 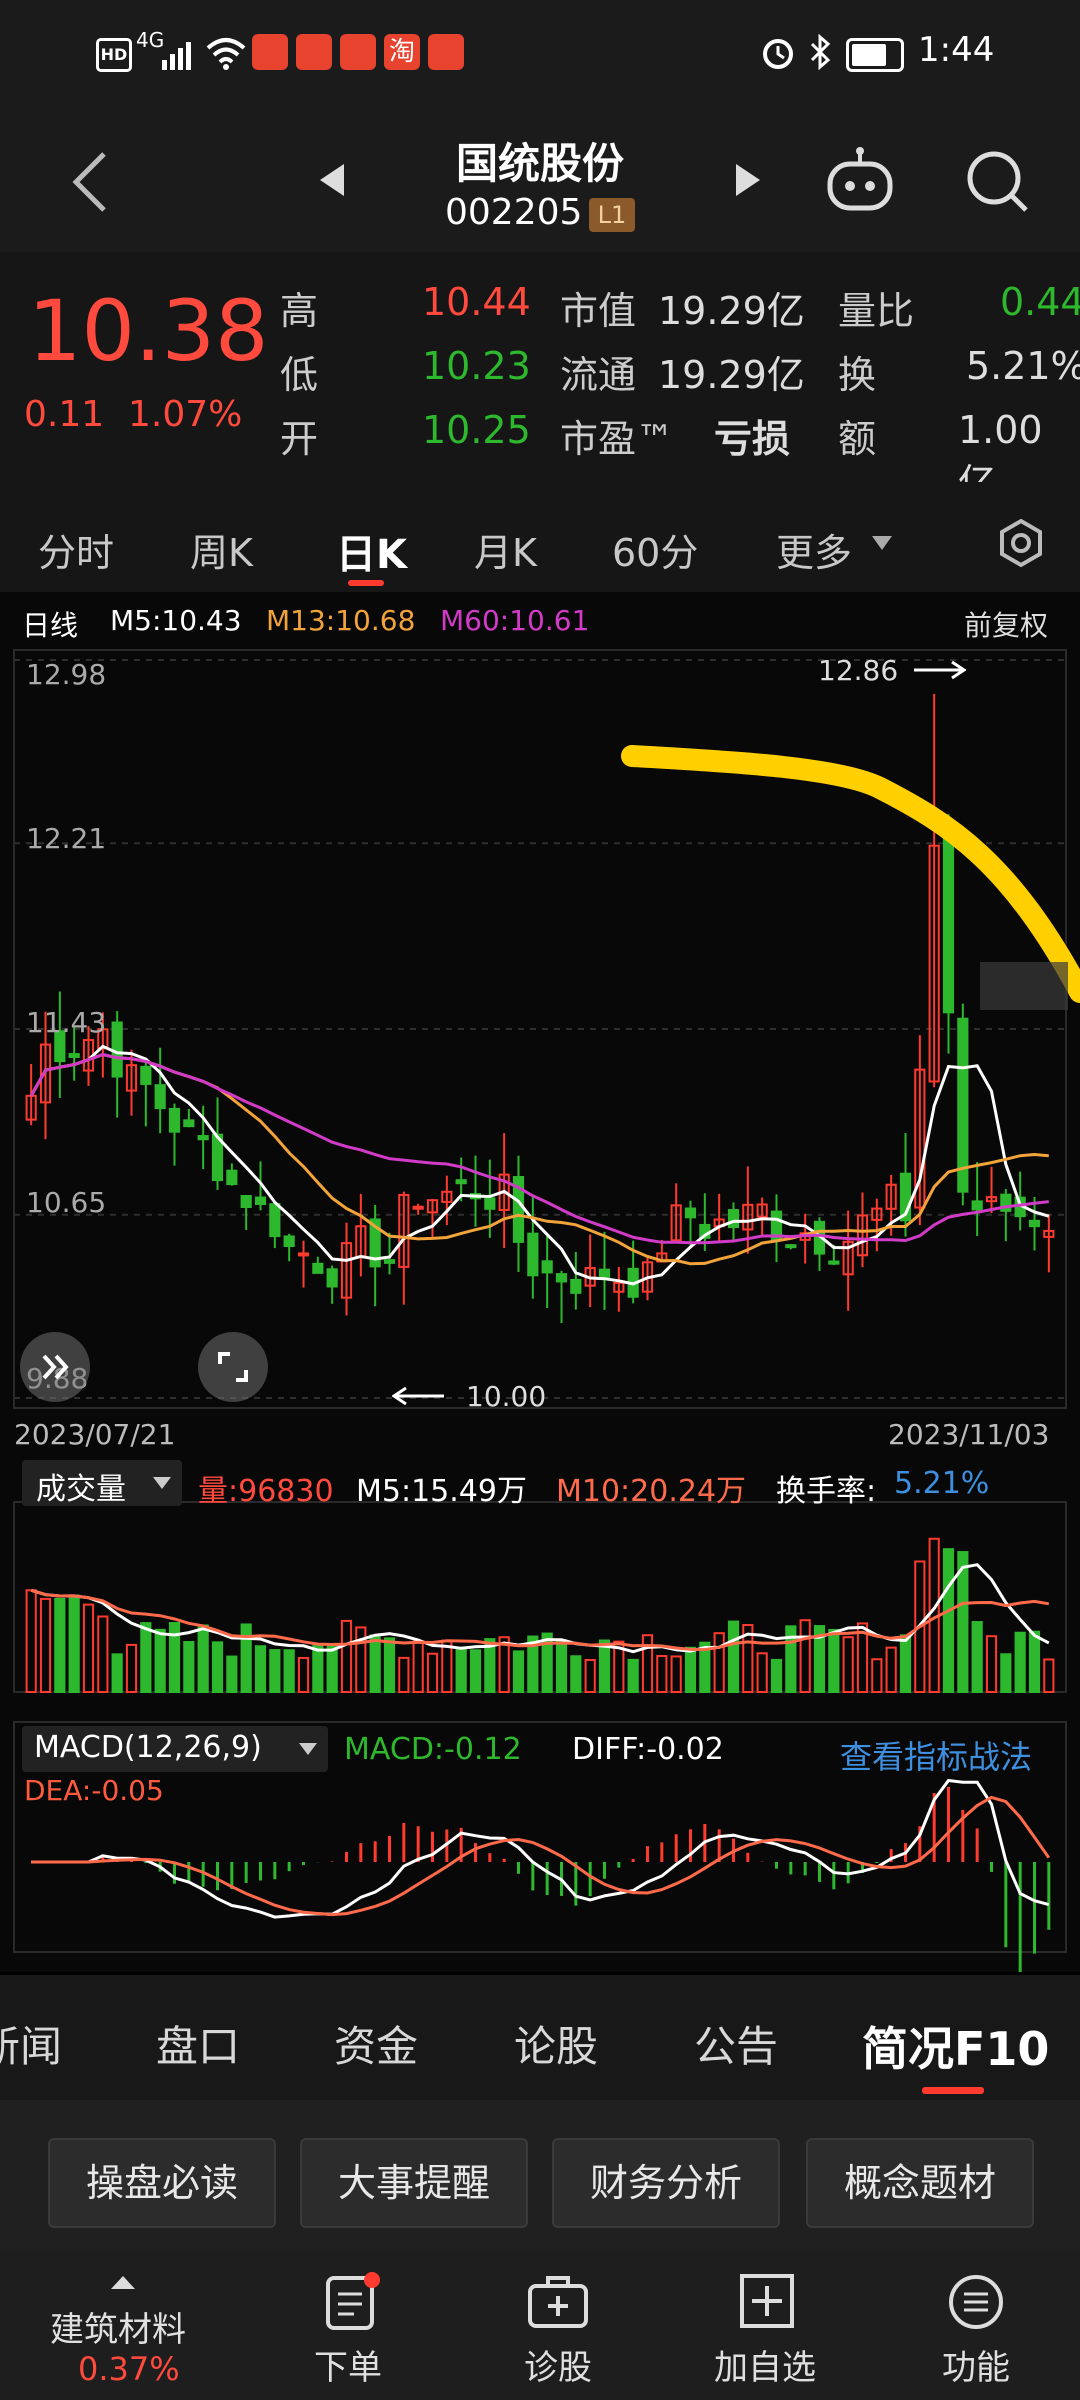 What do you see at coordinates (814, 549) in the screenshot?
I see `tab-more: 更多` at bounding box center [814, 549].